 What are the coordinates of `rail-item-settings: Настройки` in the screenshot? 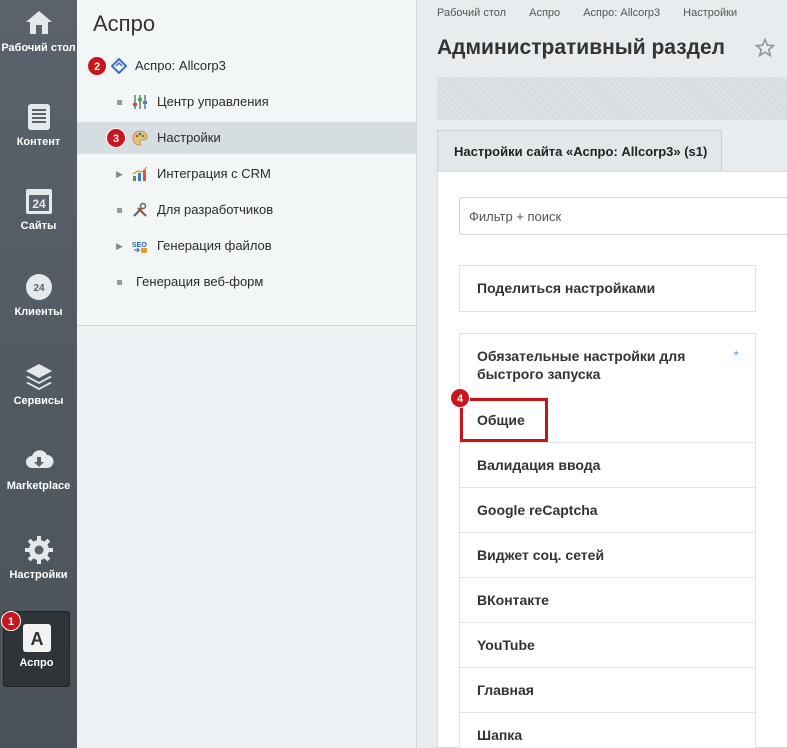 It's located at (38, 558).